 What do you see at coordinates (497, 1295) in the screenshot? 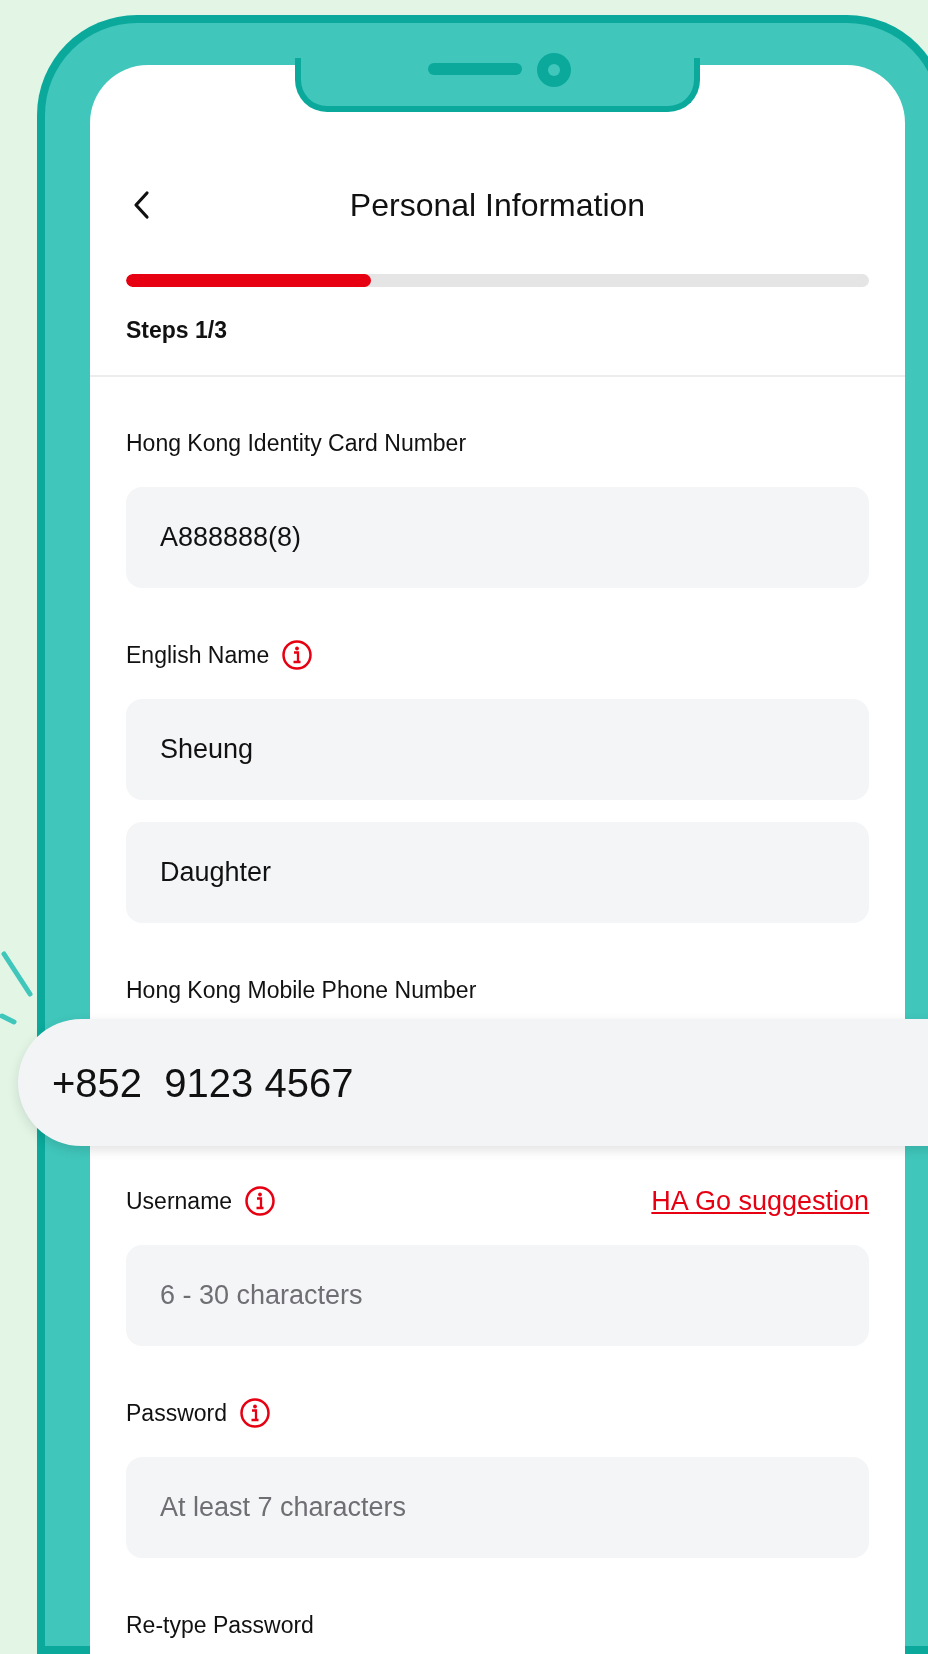
I see `input-field: 6 - 30 characters` at bounding box center [497, 1295].